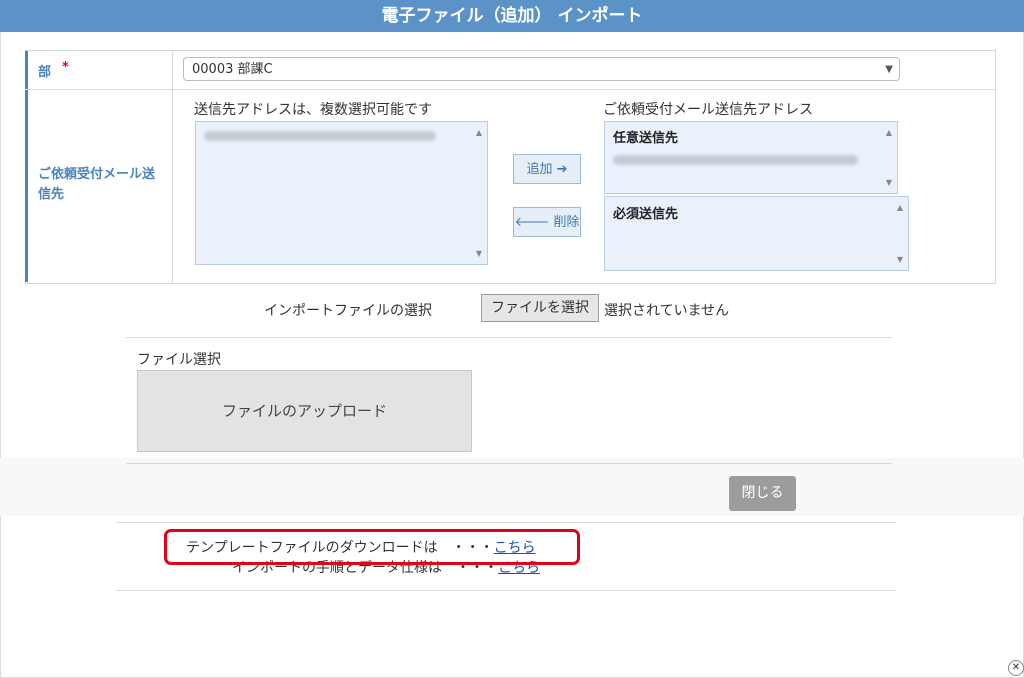  What do you see at coordinates (348, 311) in the screenshot?
I see `import-file-label: インポートファイルの選択` at bounding box center [348, 311].